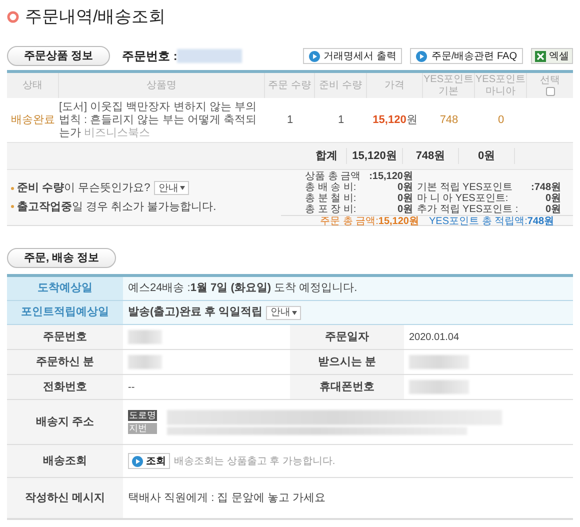 Image resolution: width=580 pixels, height=527 pixels. Describe the element at coordinates (540, 56) in the screenshot. I see `spreadsheet-icon` at that location.